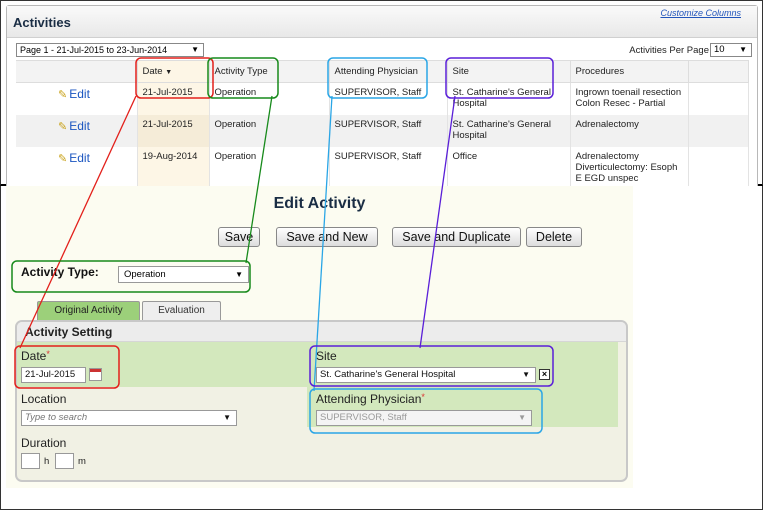  Describe the element at coordinates (64, 461) in the screenshot. I see `duration-minutes-input` at that location.